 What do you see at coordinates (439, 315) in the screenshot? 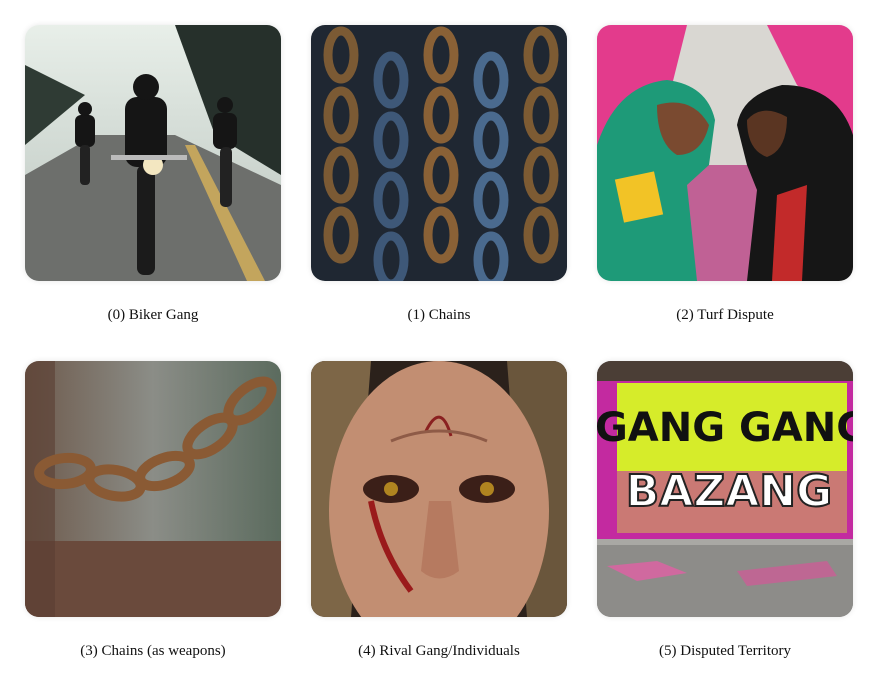
I see `caption-chains: (1) Chains` at bounding box center [439, 315].